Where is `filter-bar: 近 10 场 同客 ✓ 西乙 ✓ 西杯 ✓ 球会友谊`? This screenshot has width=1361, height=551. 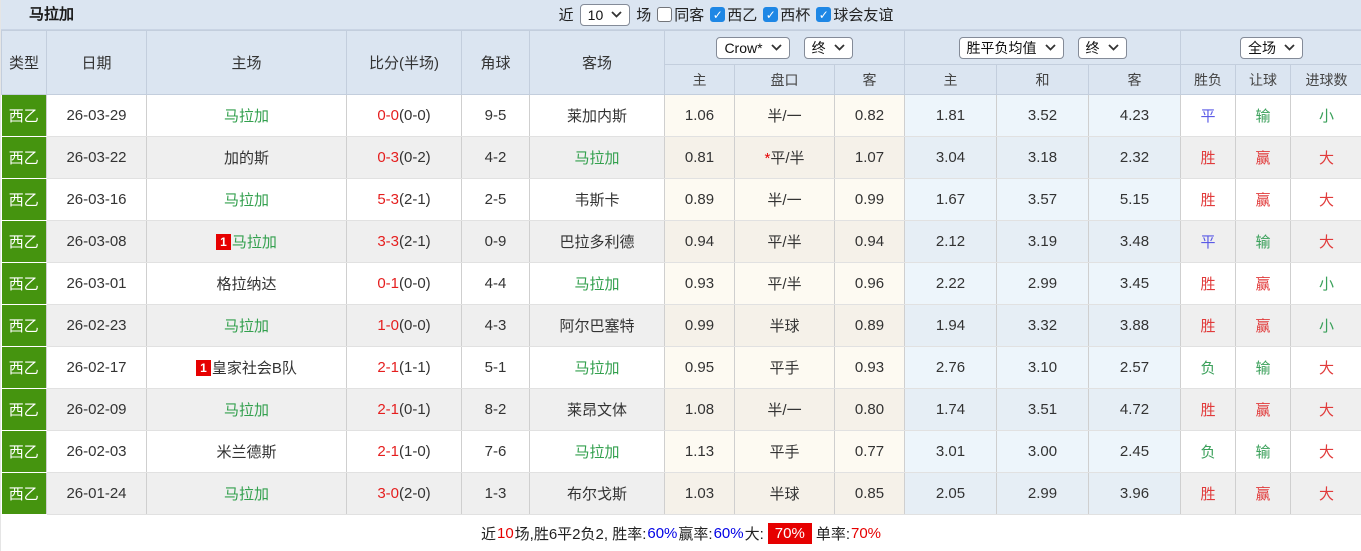 filter-bar: 近 10 场 同客 ✓ 西乙 ✓ 西杯 ✓ 球会友谊 is located at coordinates (726, 14).